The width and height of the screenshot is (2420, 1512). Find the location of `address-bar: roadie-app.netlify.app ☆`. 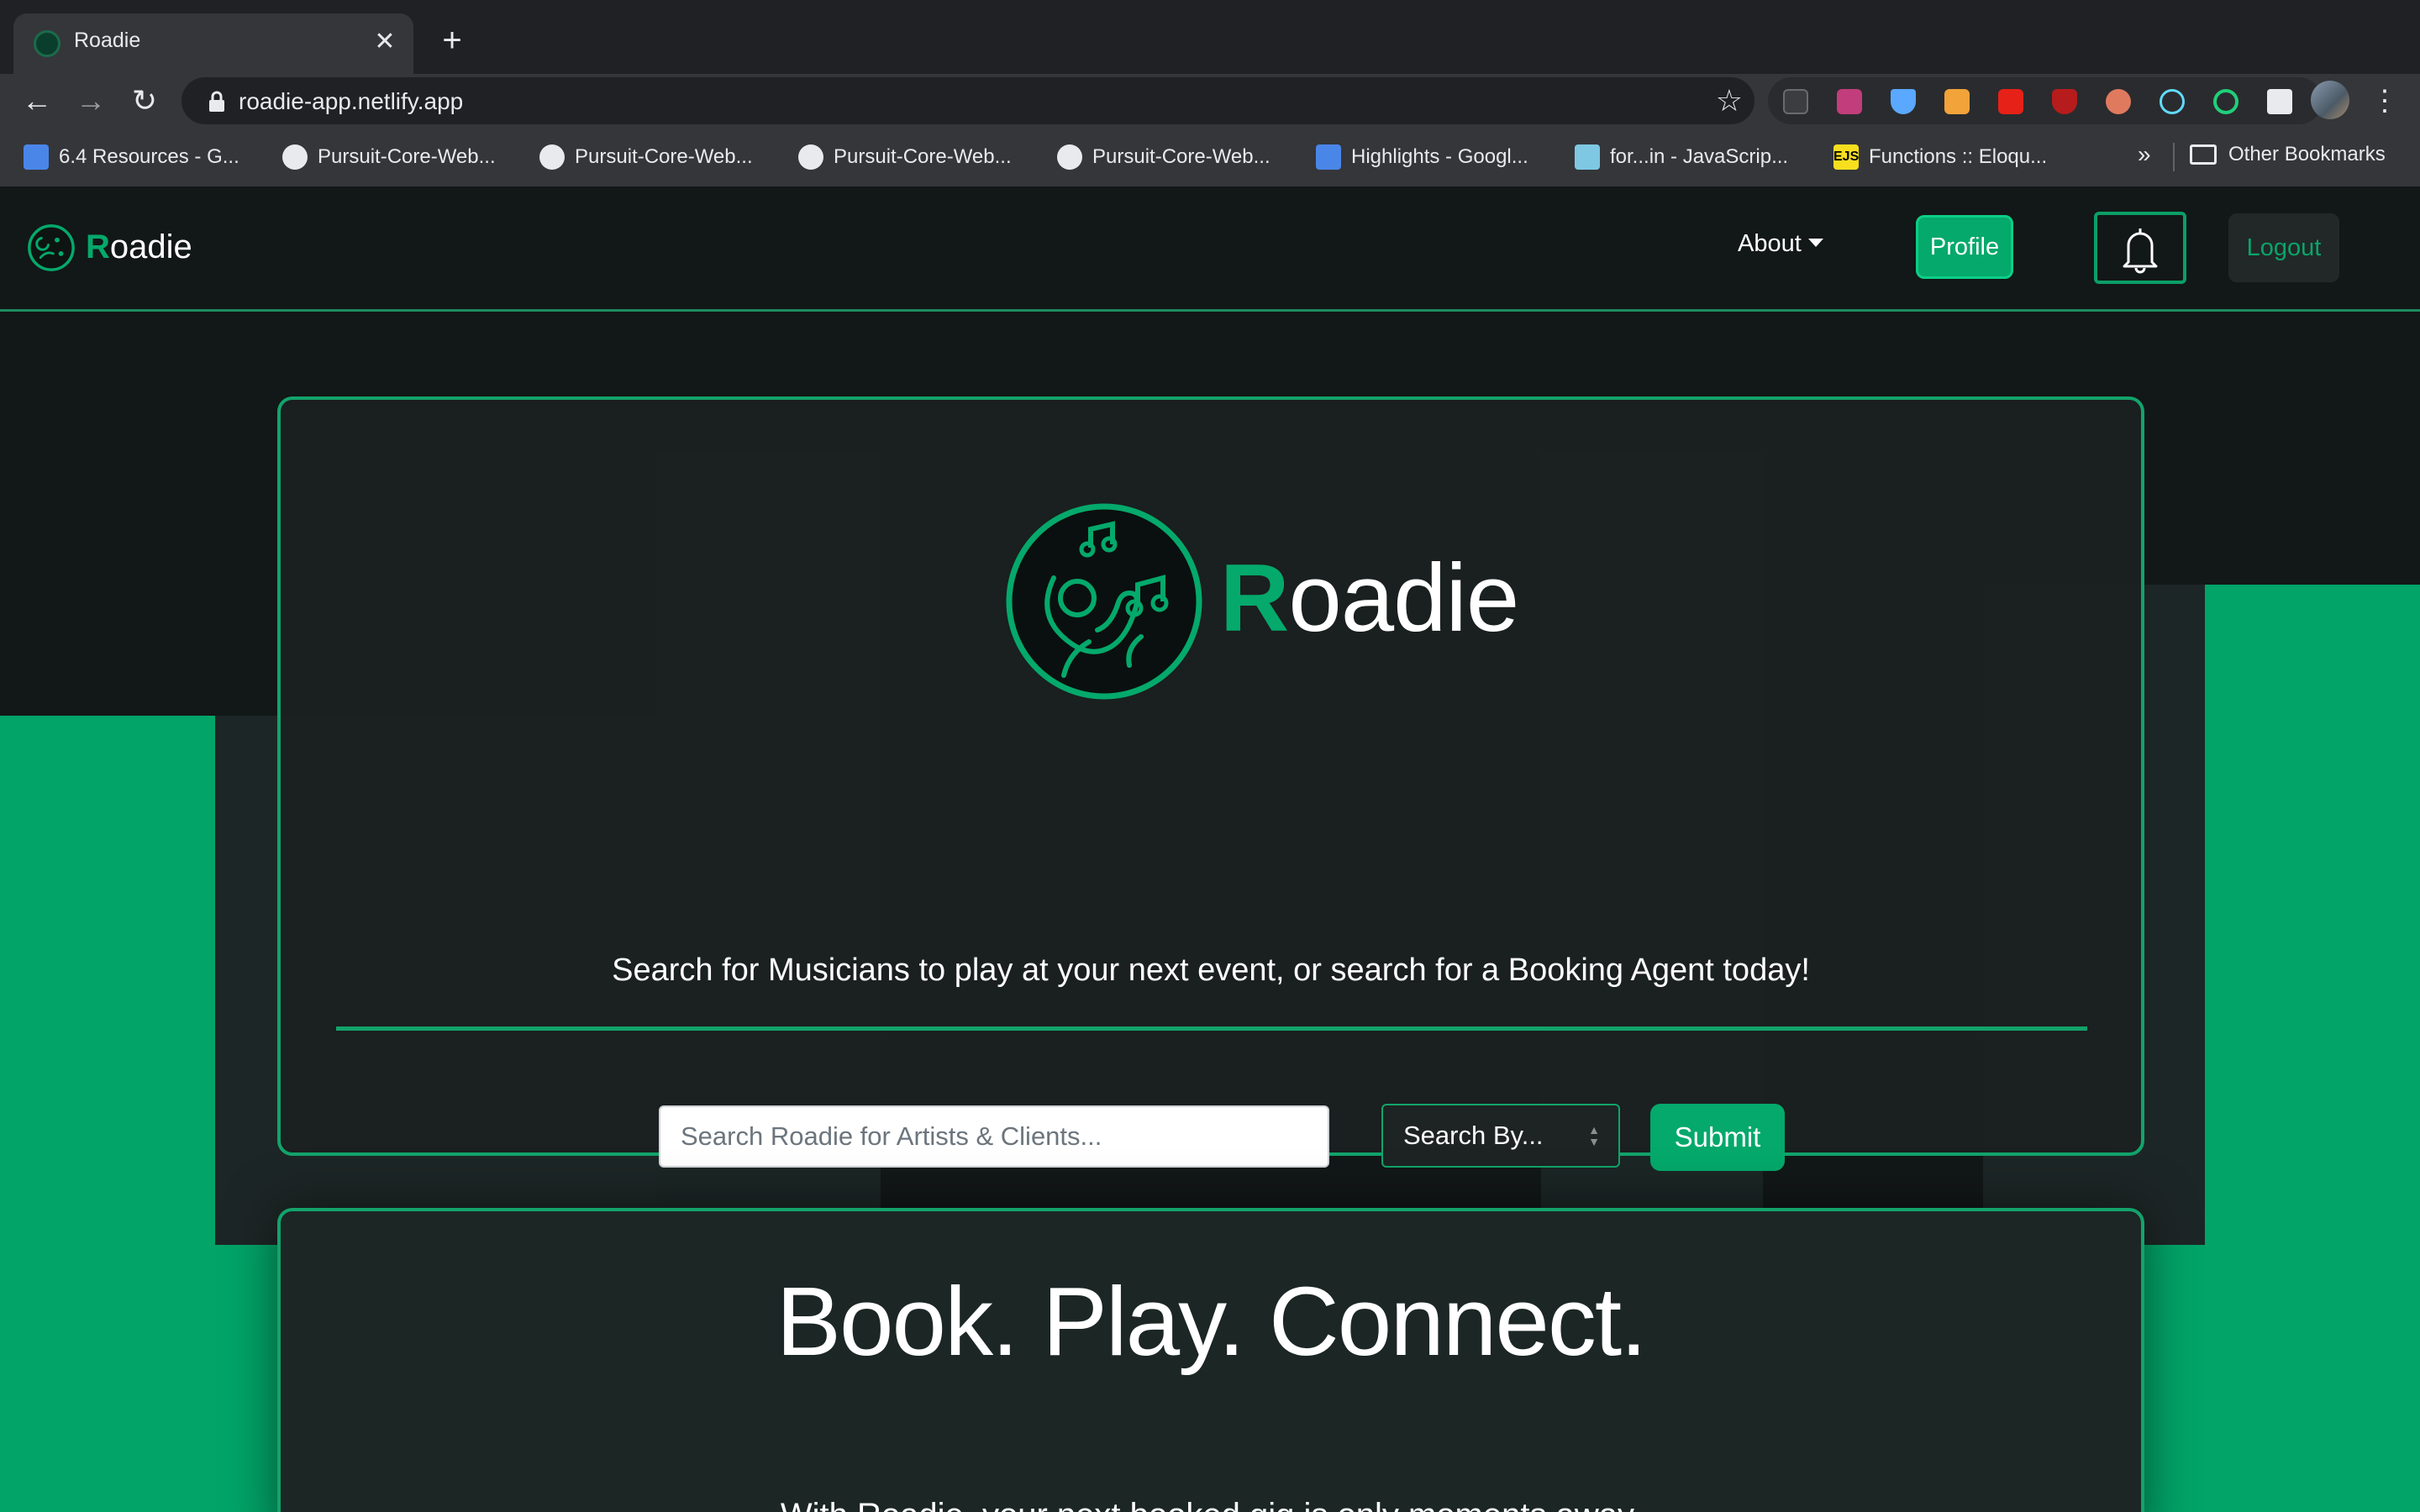

address-bar: roadie-app.netlify.app ☆ is located at coordinates (968, 100).